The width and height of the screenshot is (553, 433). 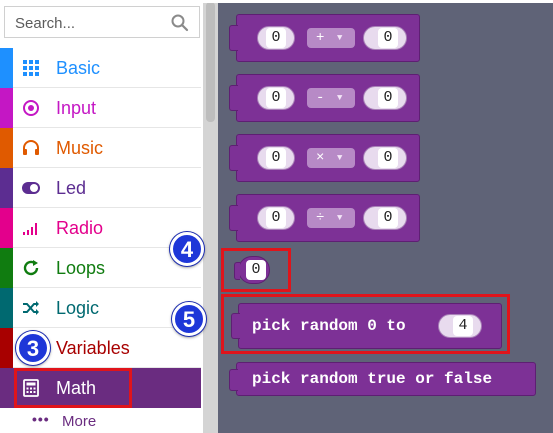 What do you see at coordinates (331, 98) in the screenshot?
I see `operator-dropdown: - ▼` at bounding box center [331, 98].